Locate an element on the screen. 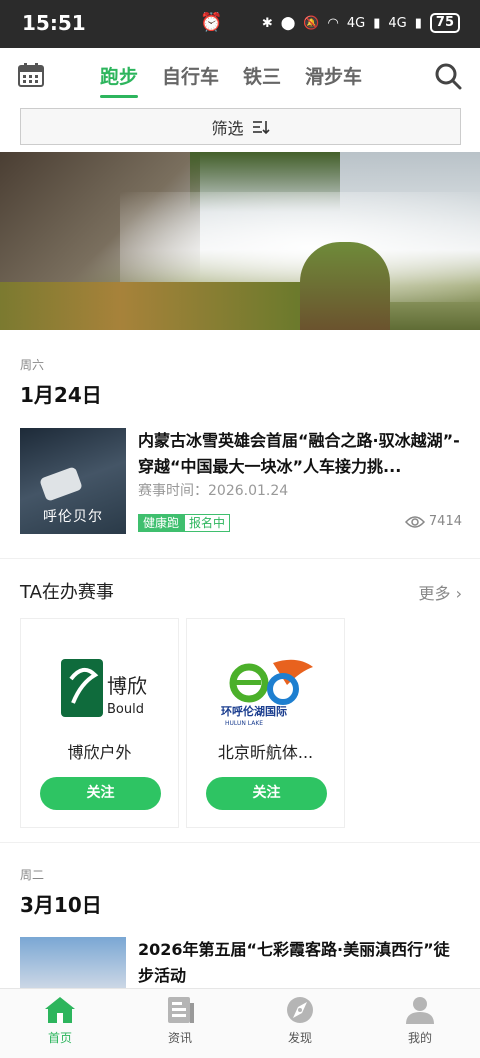 The width and height of the screenshot is (480, 1058). event-card: 2026年第五届“七彩霞客路·美丽滇西行”徒步活动 is located at coordinates (241, 962).